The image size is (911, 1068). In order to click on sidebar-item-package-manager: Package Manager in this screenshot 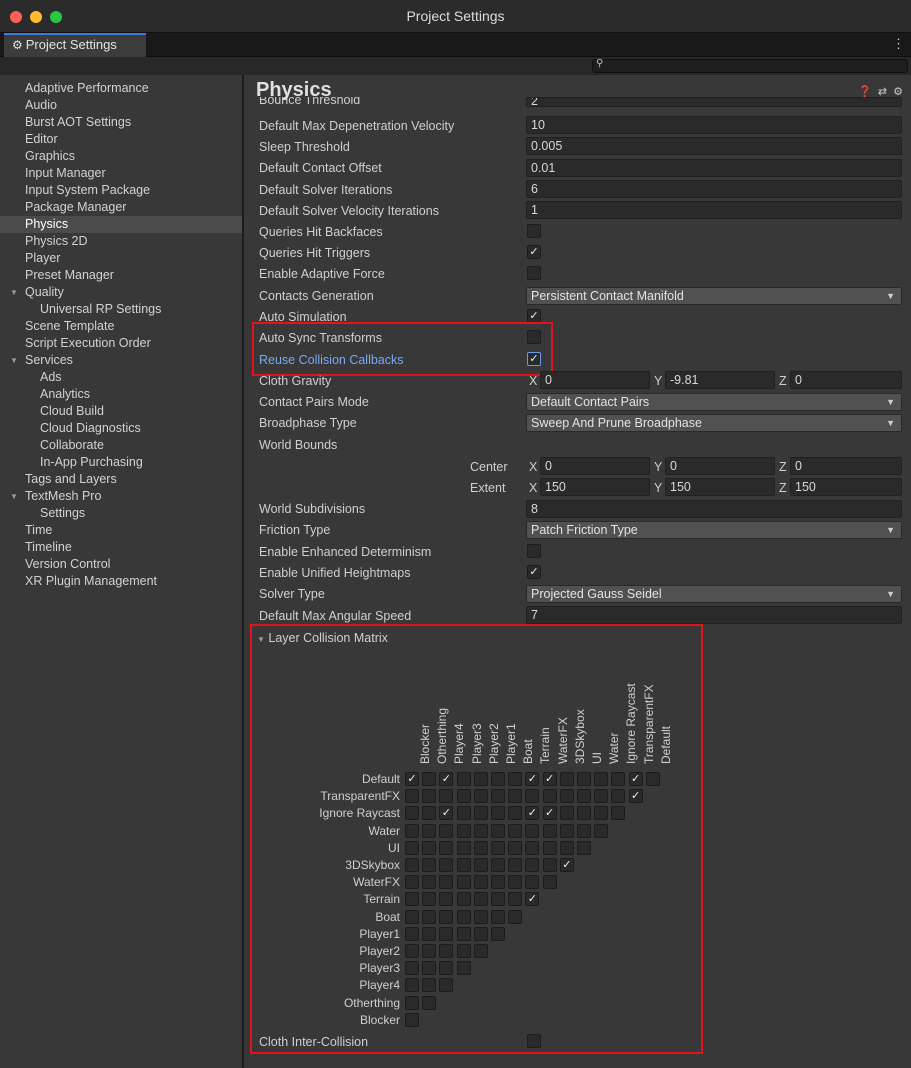, I will do `click(121, 207)`.